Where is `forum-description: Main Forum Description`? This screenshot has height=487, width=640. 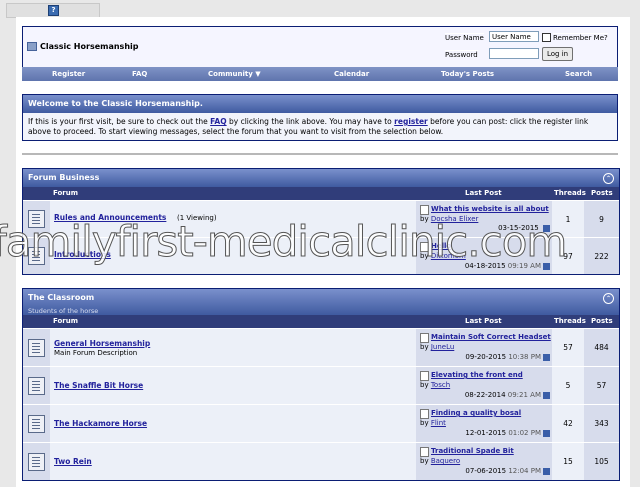
forum-description: Main Forum Description is located at coordinates (96, 353).